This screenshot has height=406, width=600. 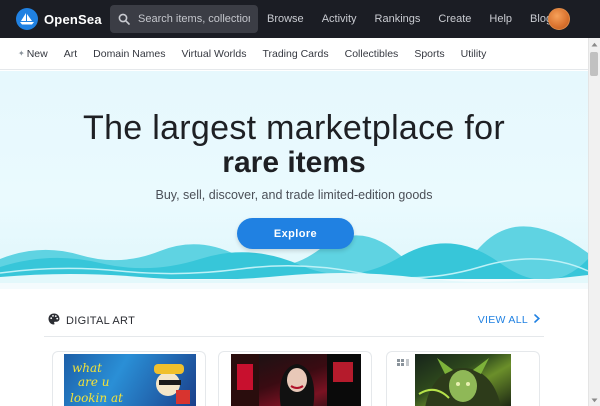 I want to click on category-new: ✦ New, so click(x=33, y=54).